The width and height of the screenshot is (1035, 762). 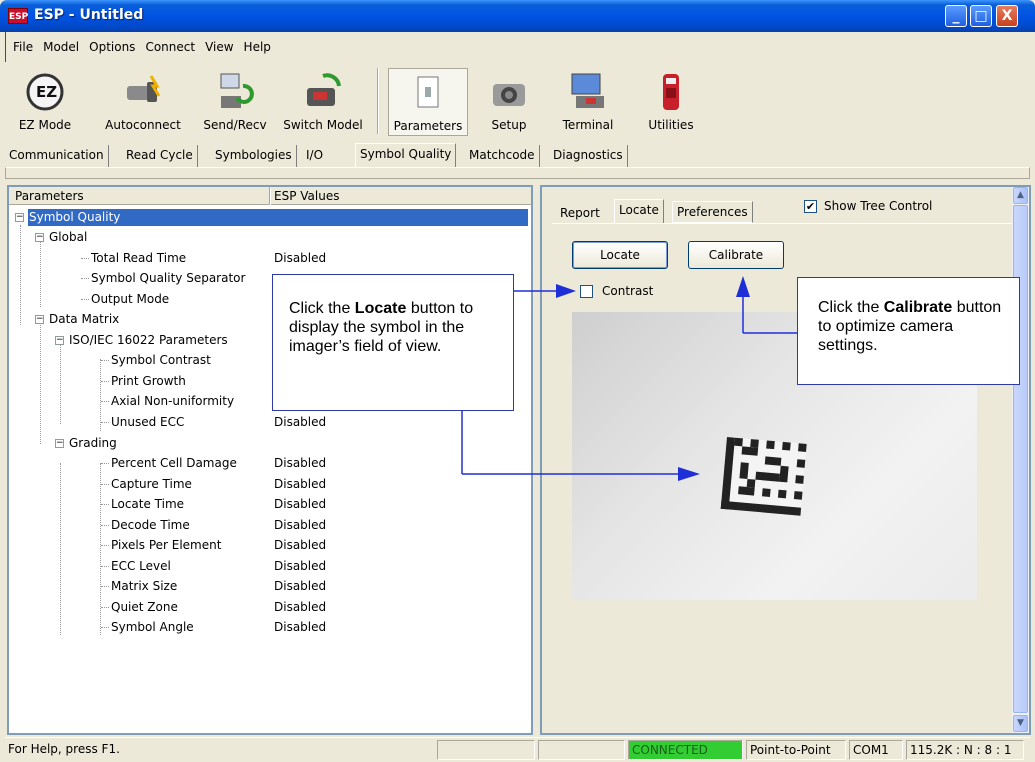 What do you see at coordinates (685, 750) in the screenshot?
I see `status-connected: CONNECTED` at bounding box center [685, 750].